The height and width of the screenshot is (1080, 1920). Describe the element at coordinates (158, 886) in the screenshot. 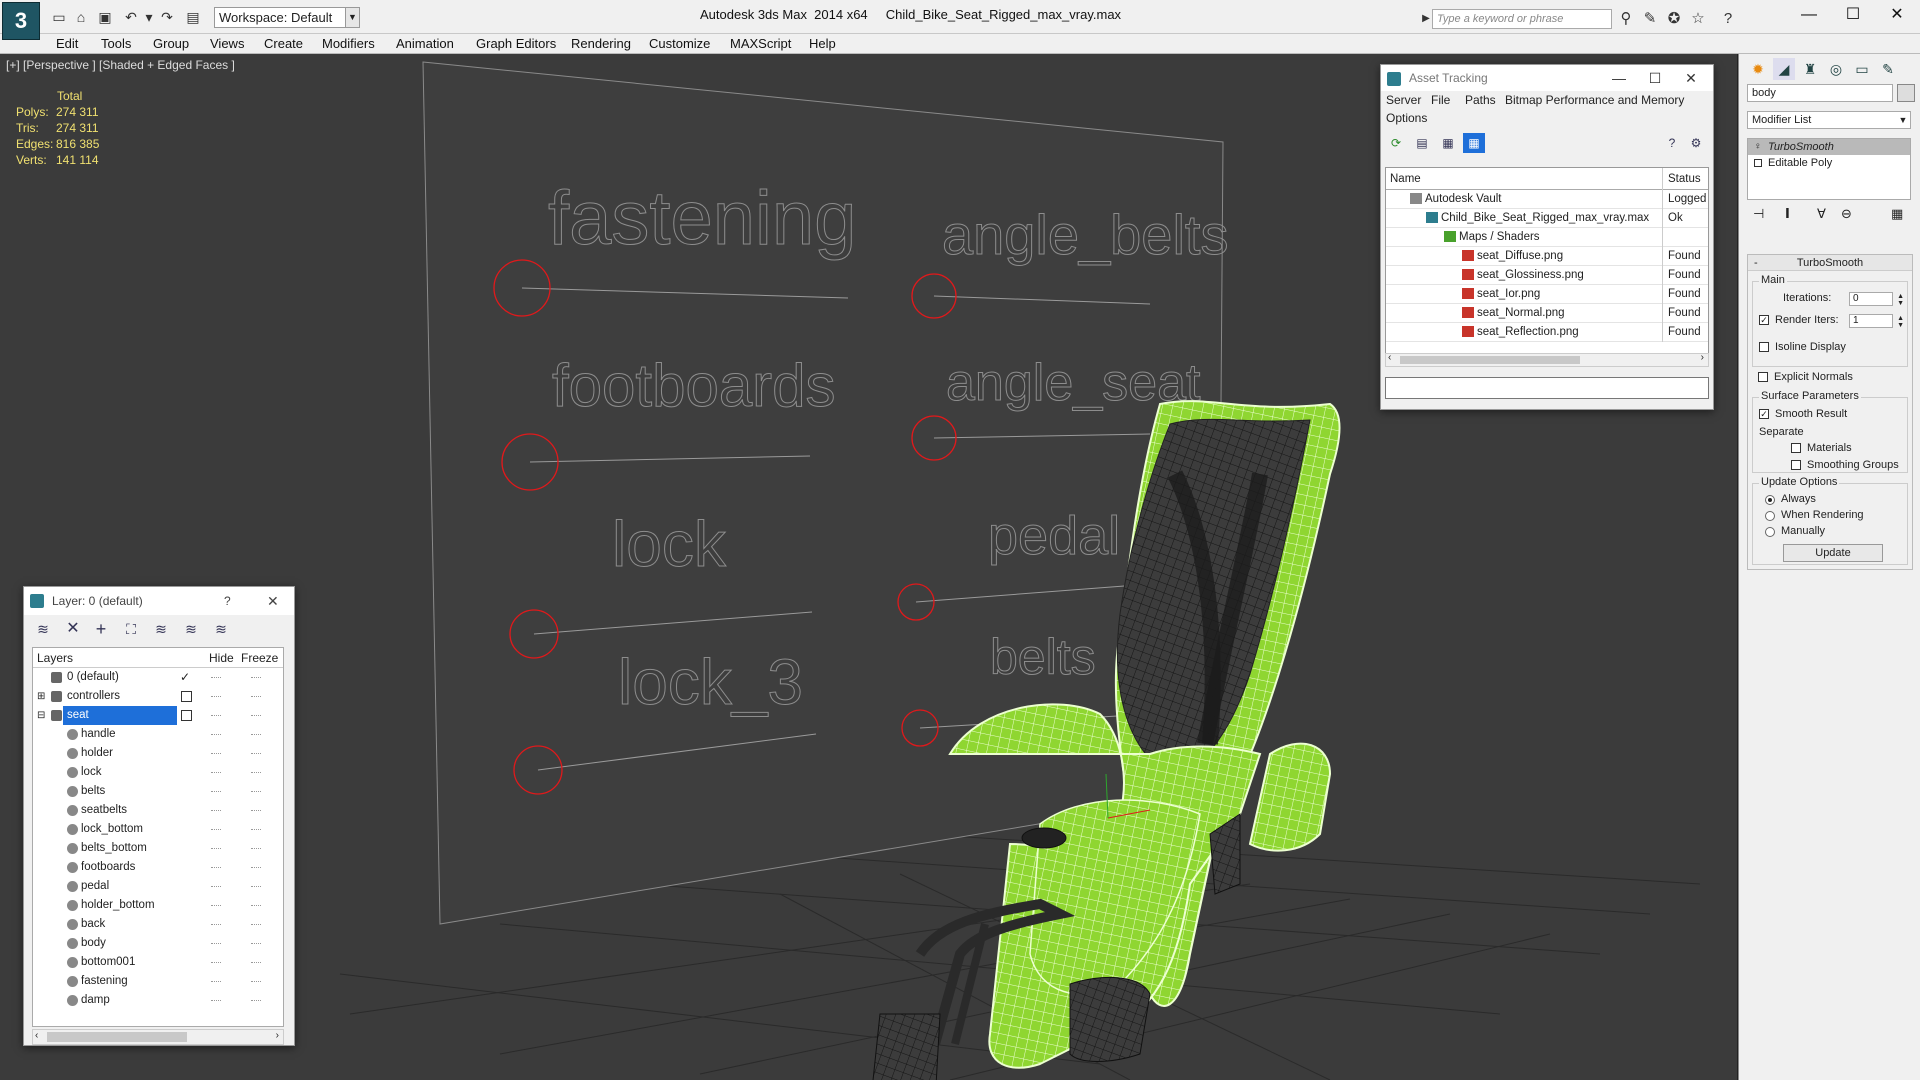

I see `layer-object-row: pedal` at that location.